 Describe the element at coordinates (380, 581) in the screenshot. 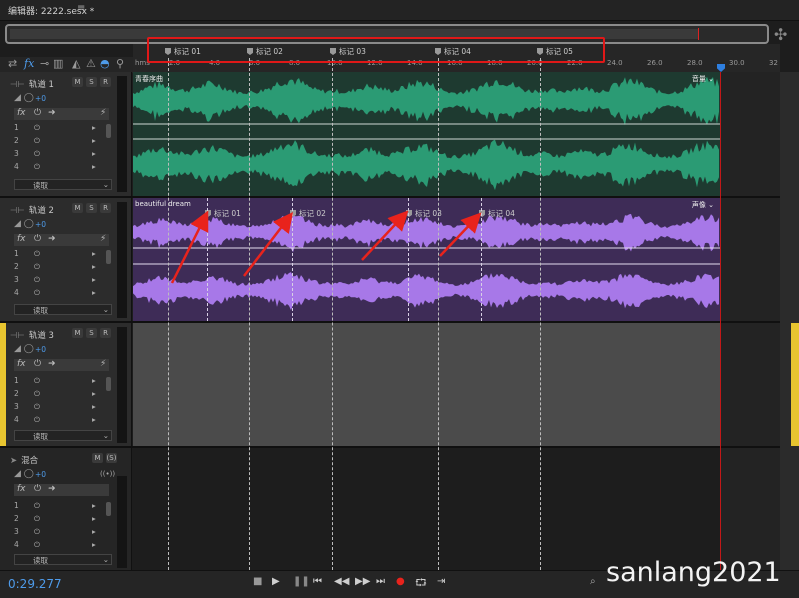

I see `go-to-end-icon: ⏭` at that location.